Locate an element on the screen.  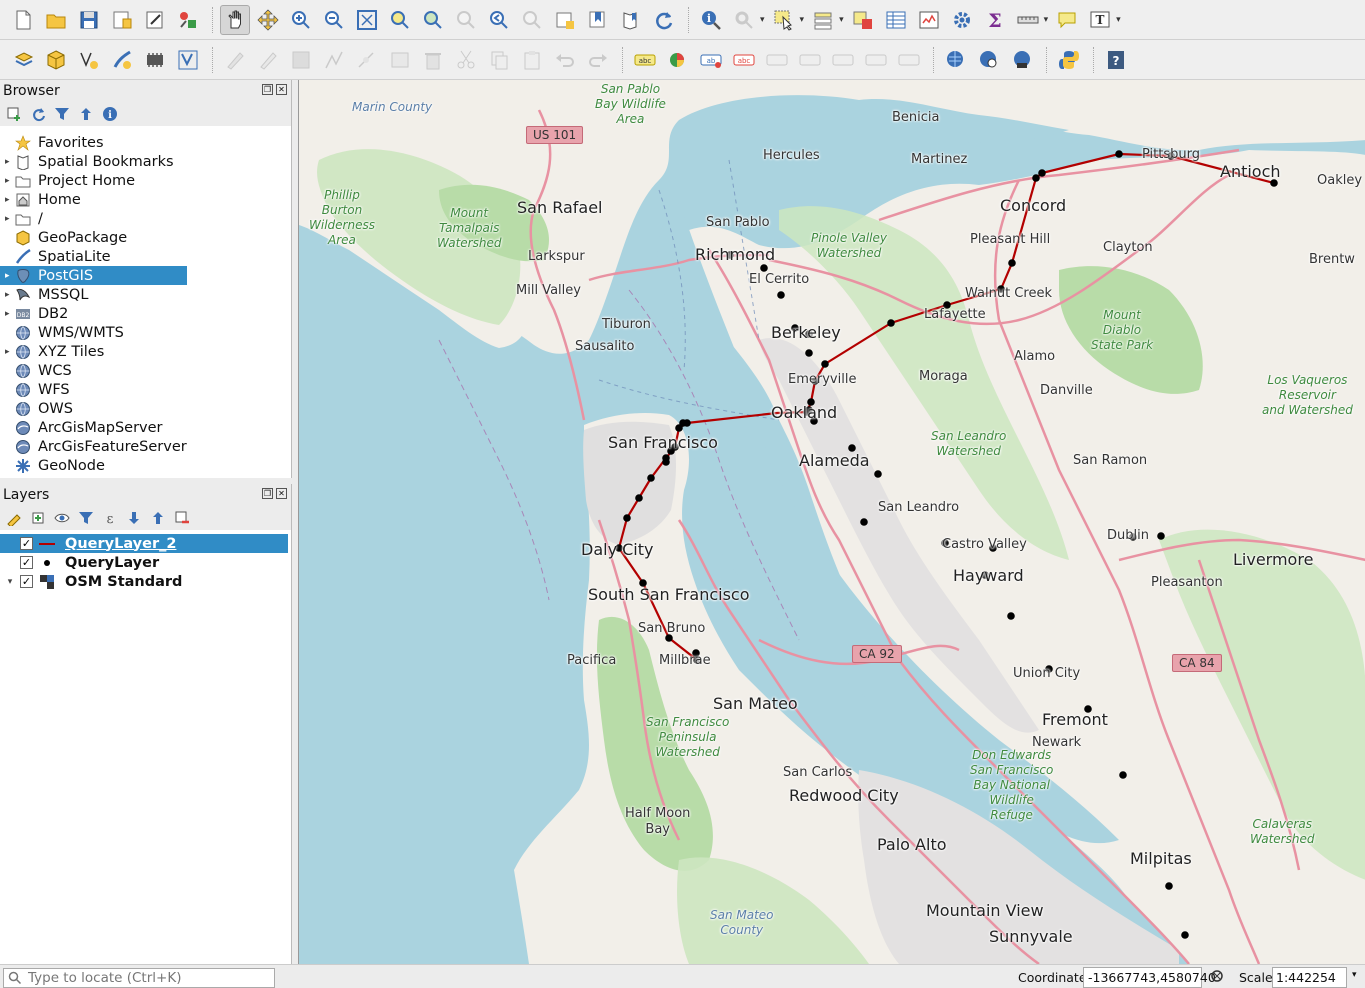
save-edits-icon is located at coordinates (301, 60).